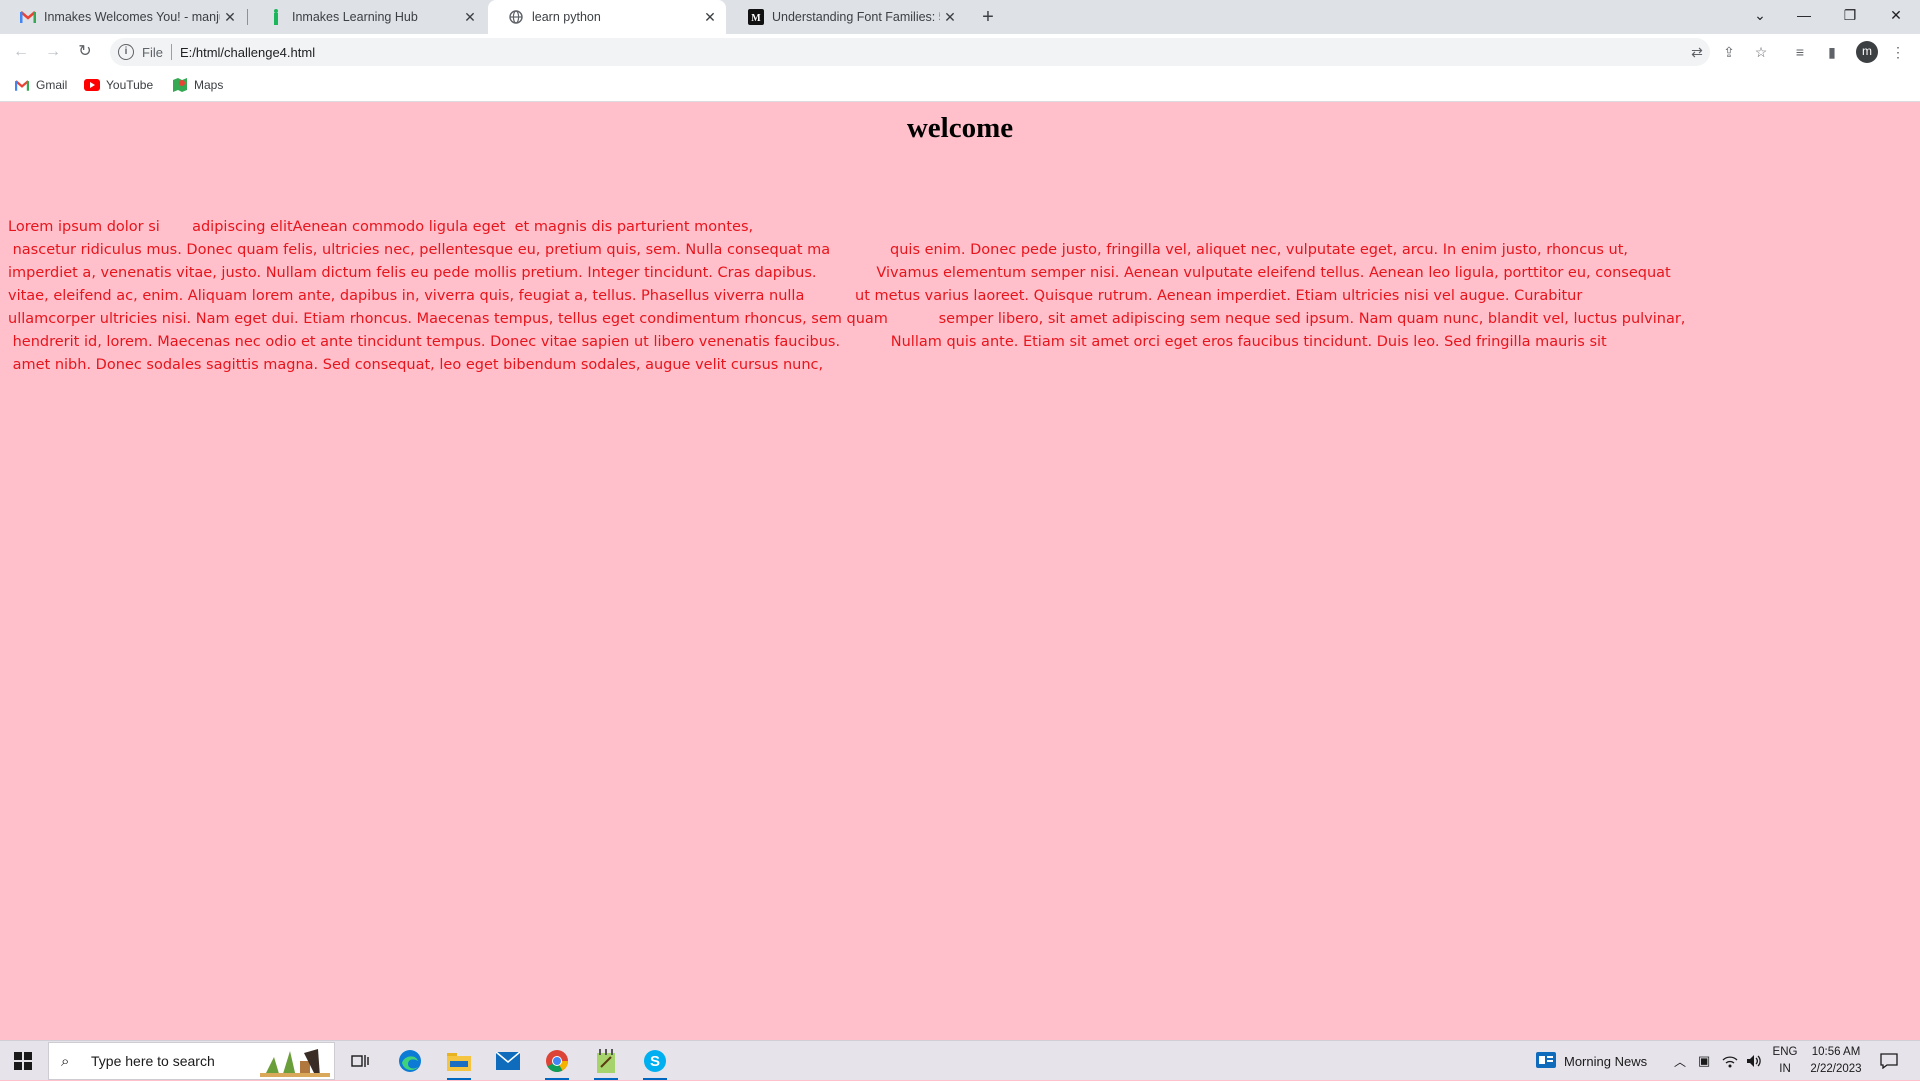 The image size is (1920, 1081). What do you see at coordinates (606, 1062) in the screenshot?
I see `notepad-plus-icon` at bounding box center [606, 1062].